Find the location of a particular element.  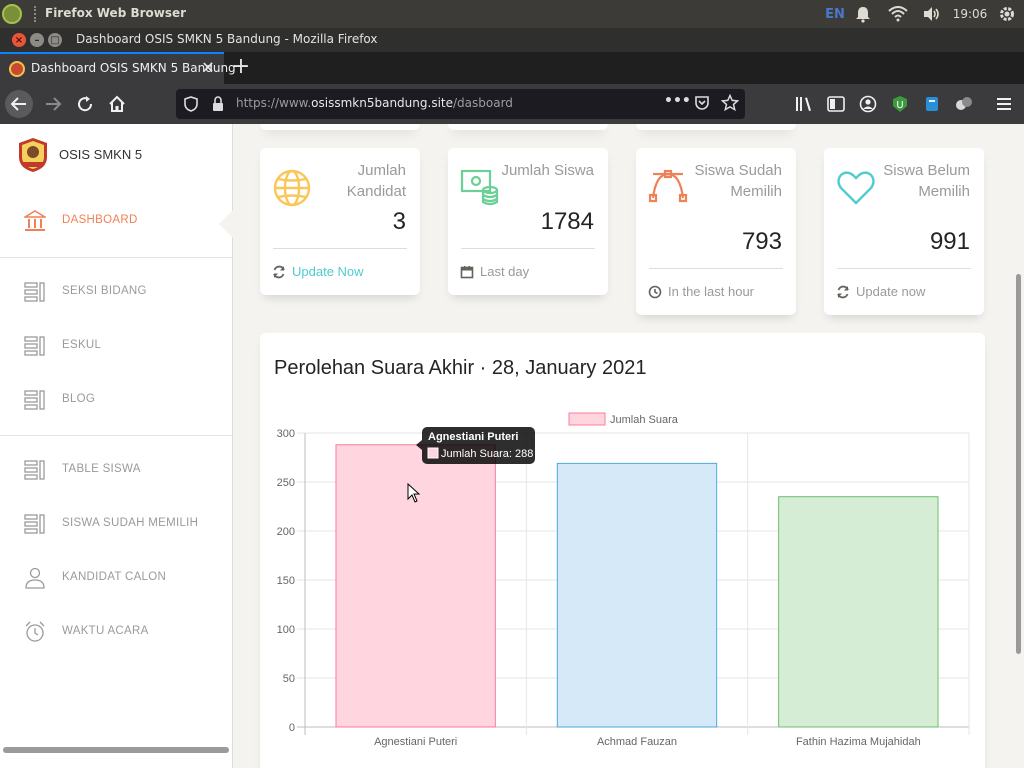

stat-card-siswa-belum-memilih: Siswa Belum Memilih 991 Update now is located at coordinates (904, 231).